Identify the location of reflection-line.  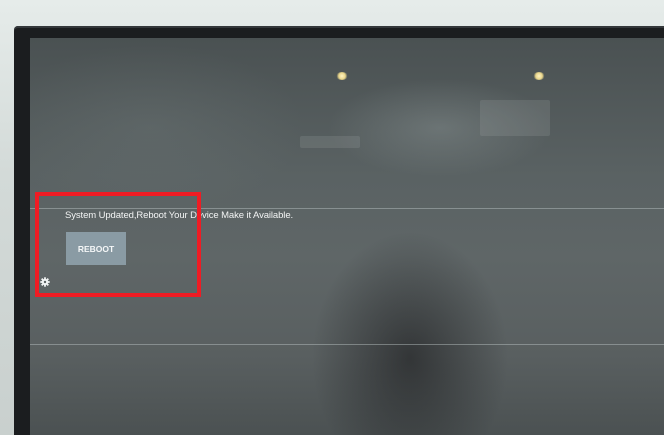
(347, 344).